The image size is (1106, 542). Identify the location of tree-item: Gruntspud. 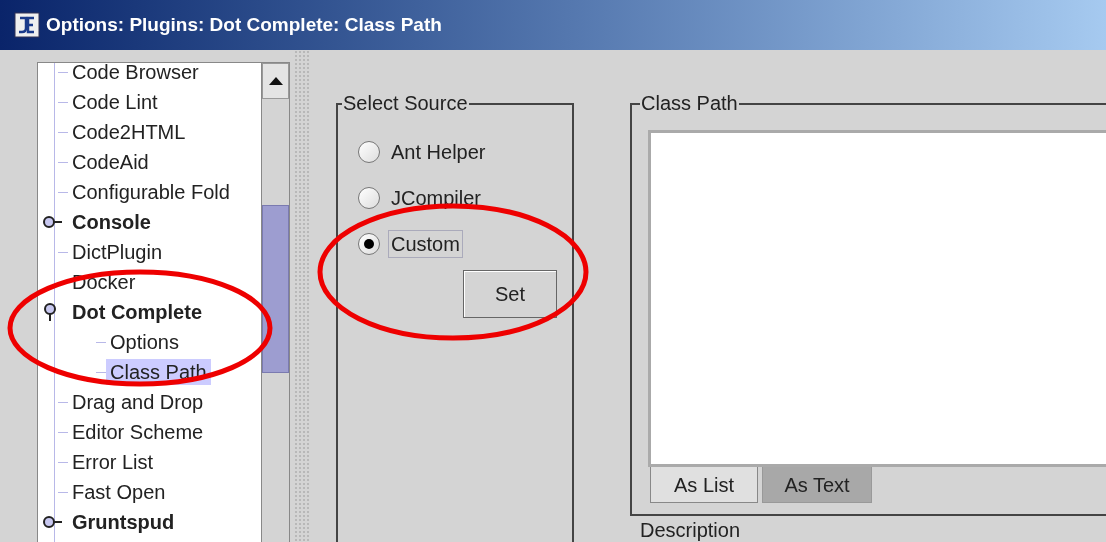
(123, 522).